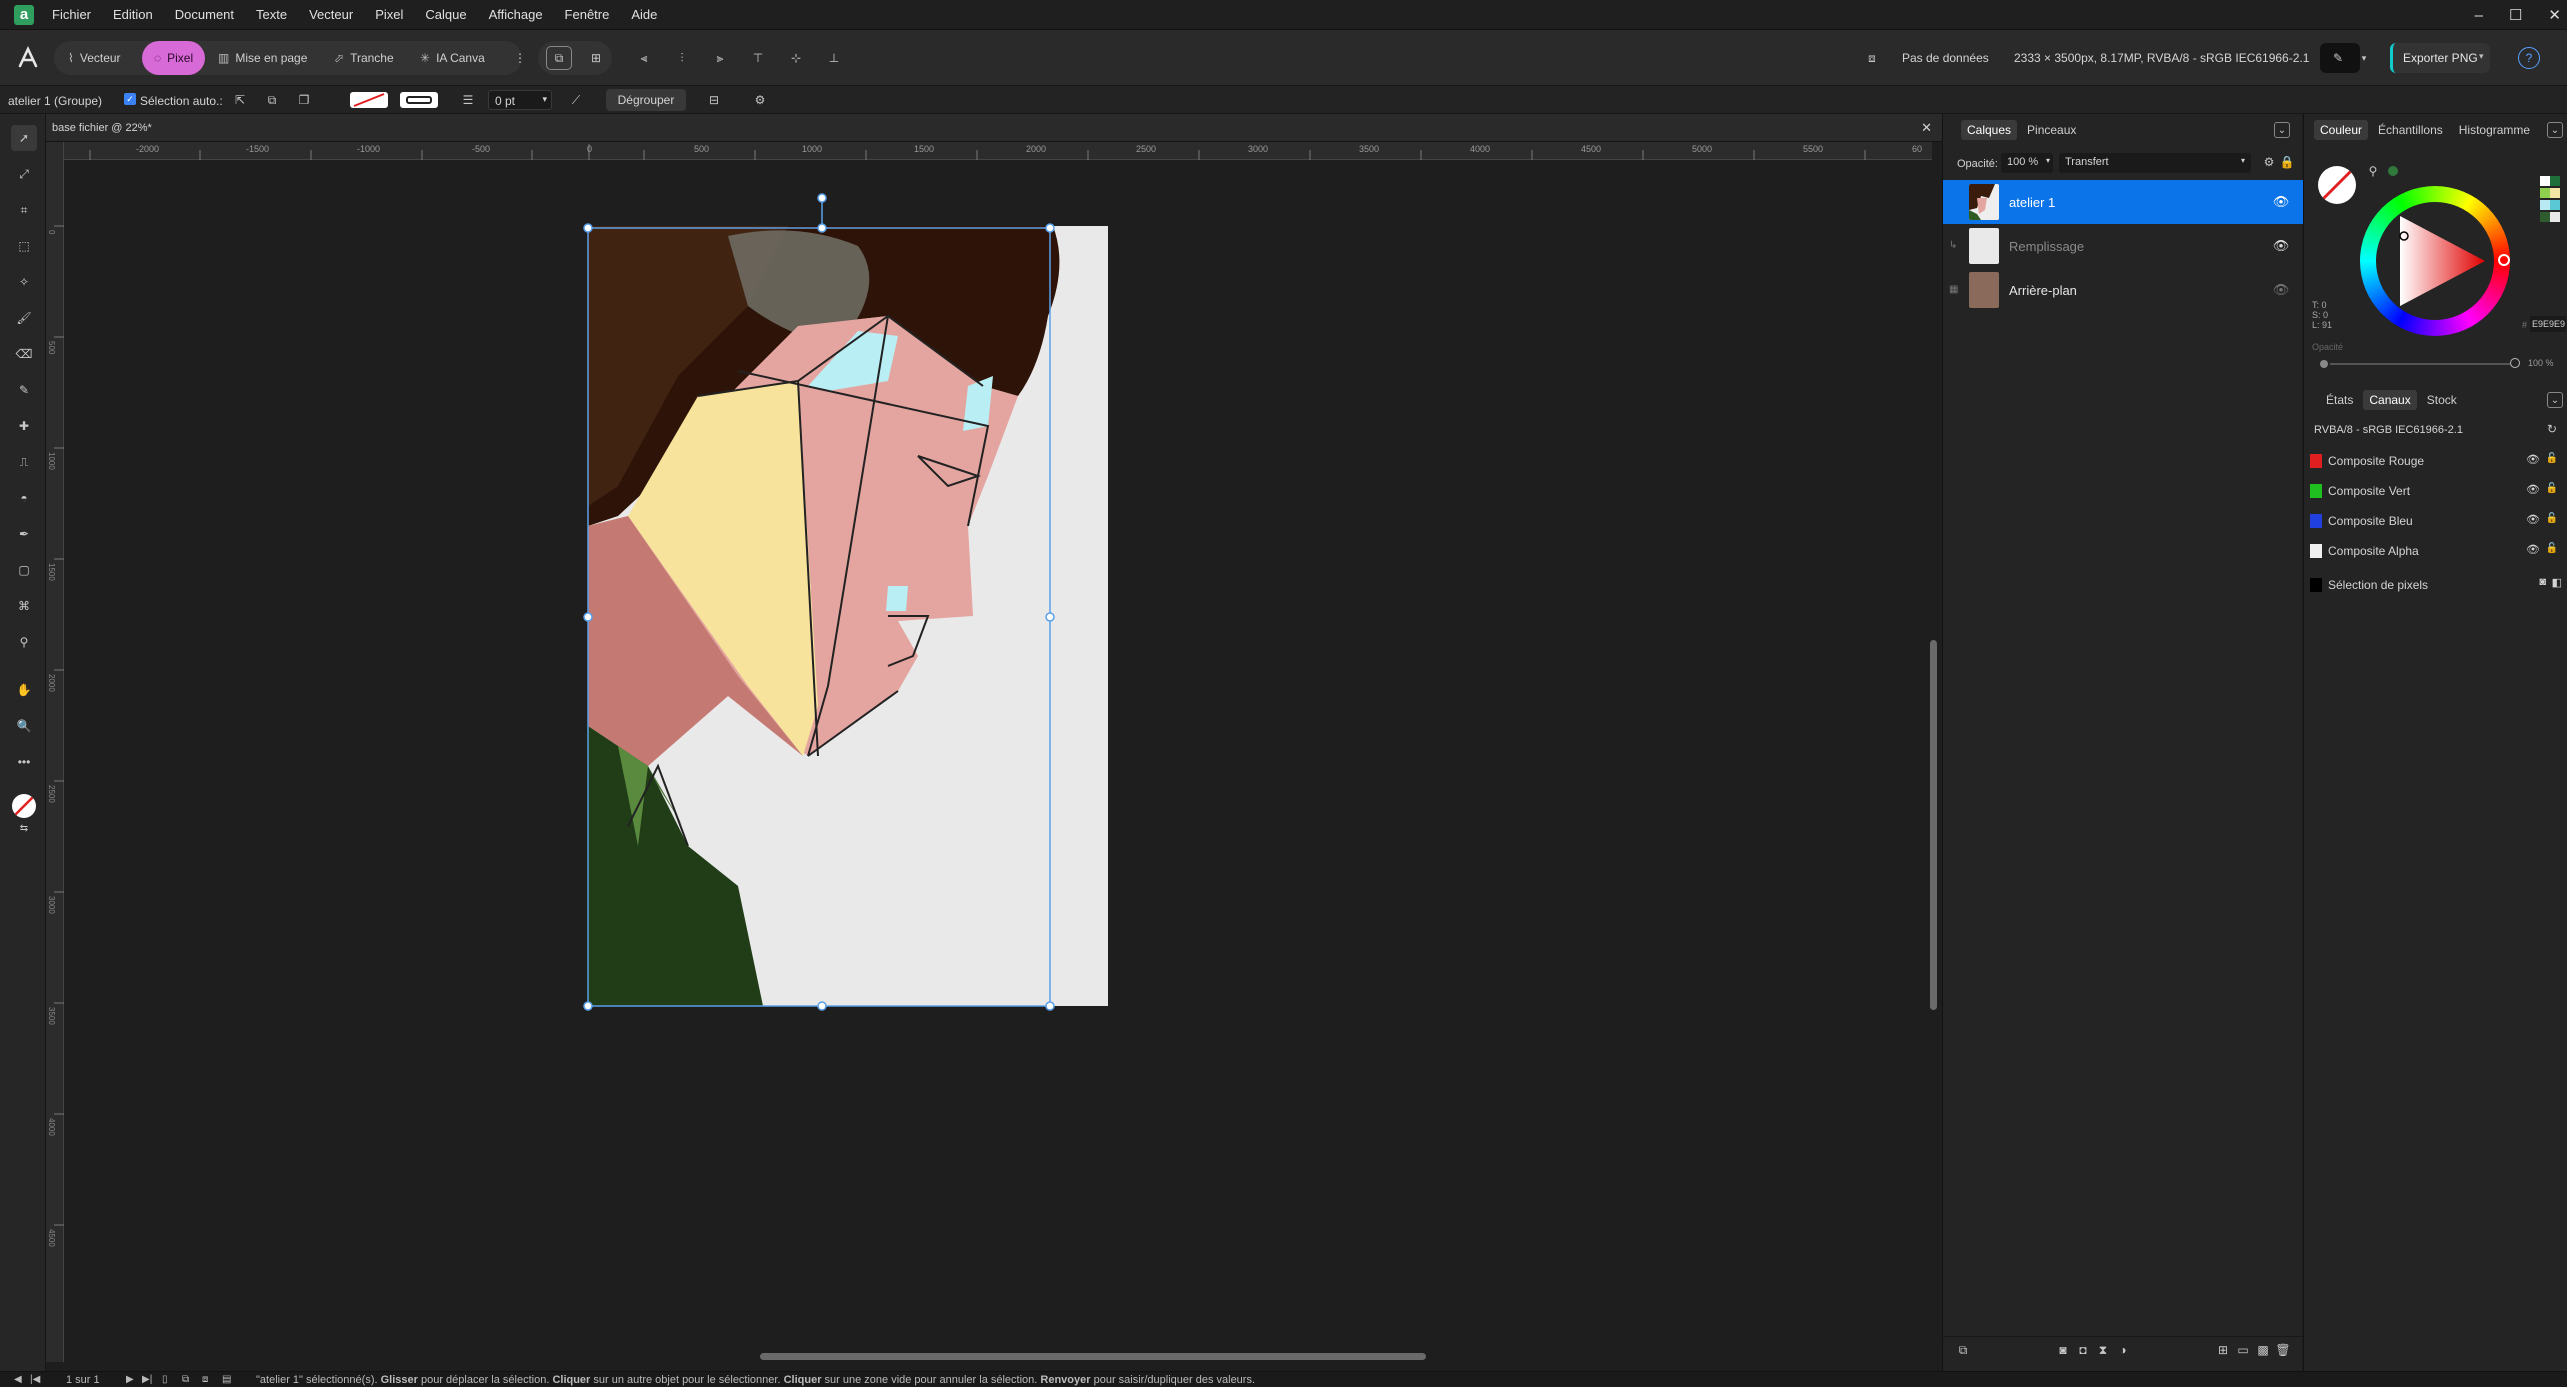  I want to click on brush-tool-icon: 🖌, so click(24, 318).